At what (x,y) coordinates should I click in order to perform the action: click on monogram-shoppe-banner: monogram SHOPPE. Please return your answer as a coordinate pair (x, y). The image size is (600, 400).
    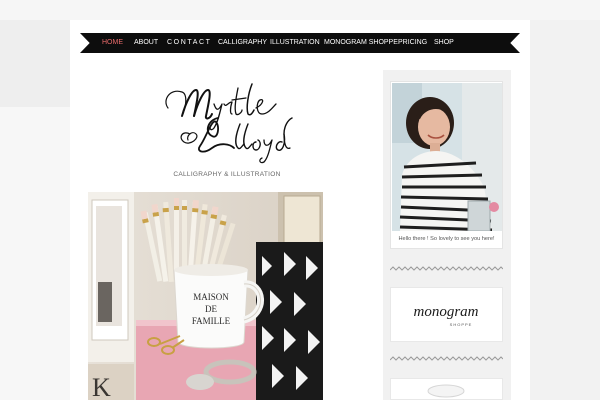
    Looking at the image, I should click on (446, 314).